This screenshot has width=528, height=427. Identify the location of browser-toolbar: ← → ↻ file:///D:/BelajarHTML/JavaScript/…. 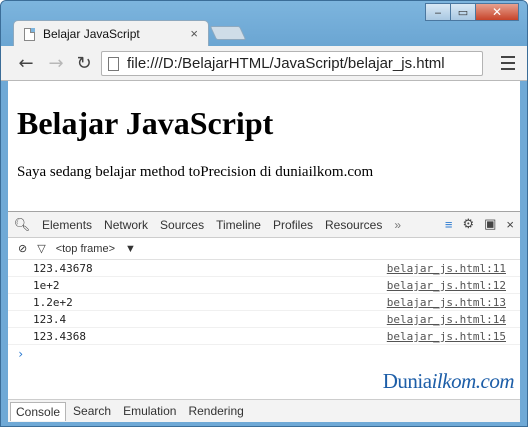
(264, 63).